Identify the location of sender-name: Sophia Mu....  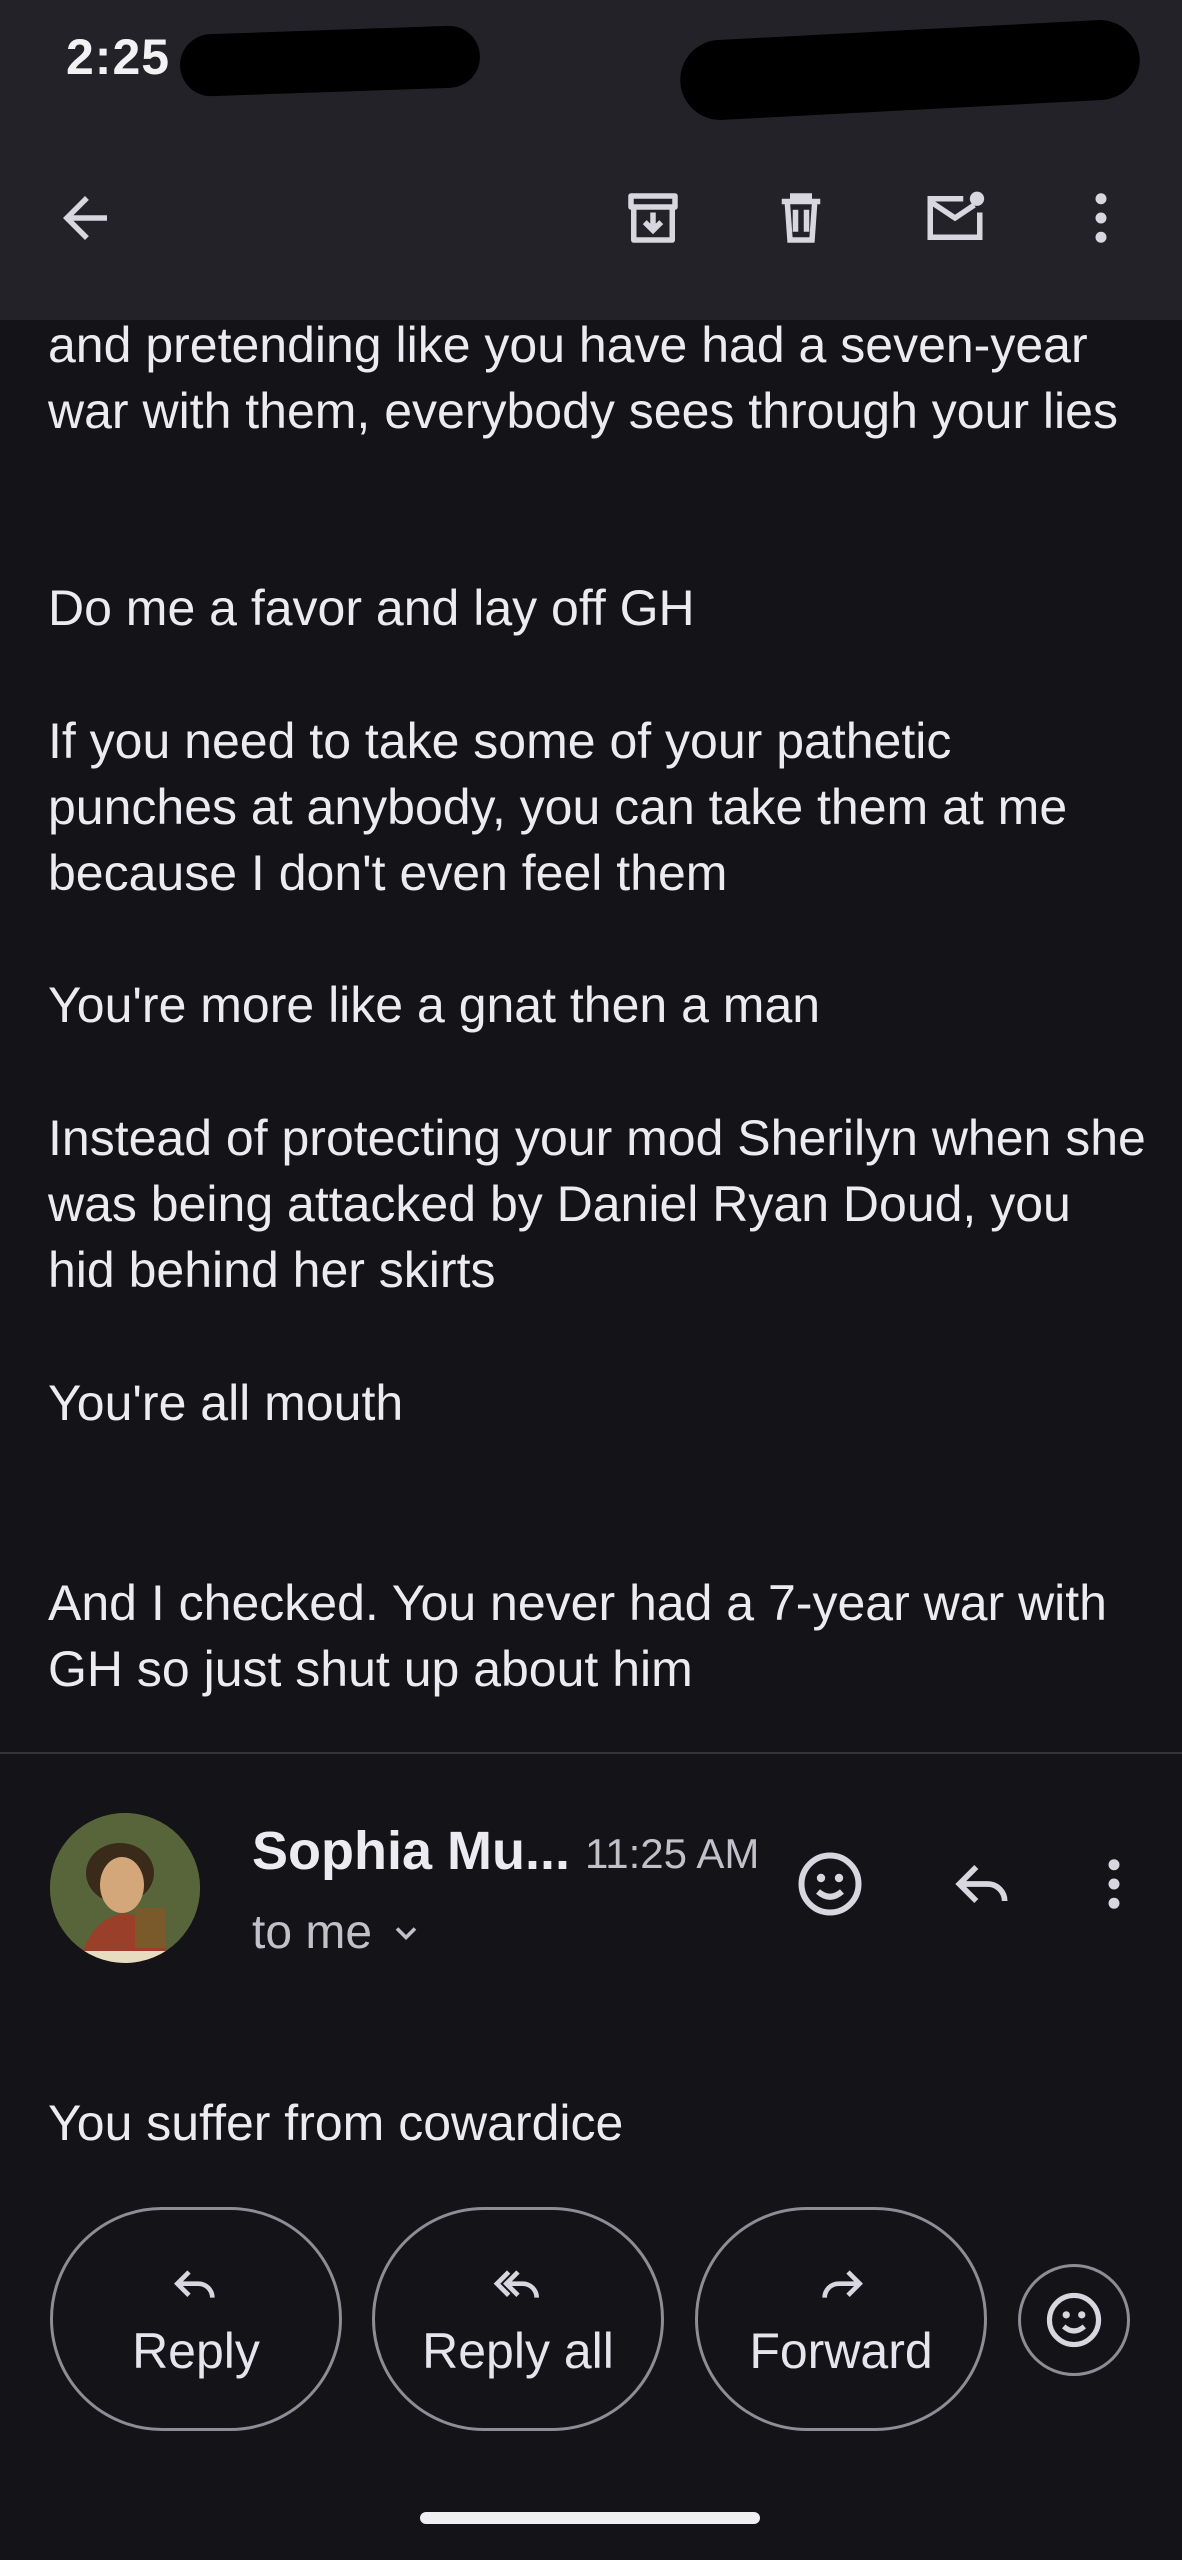
(411, 1851).